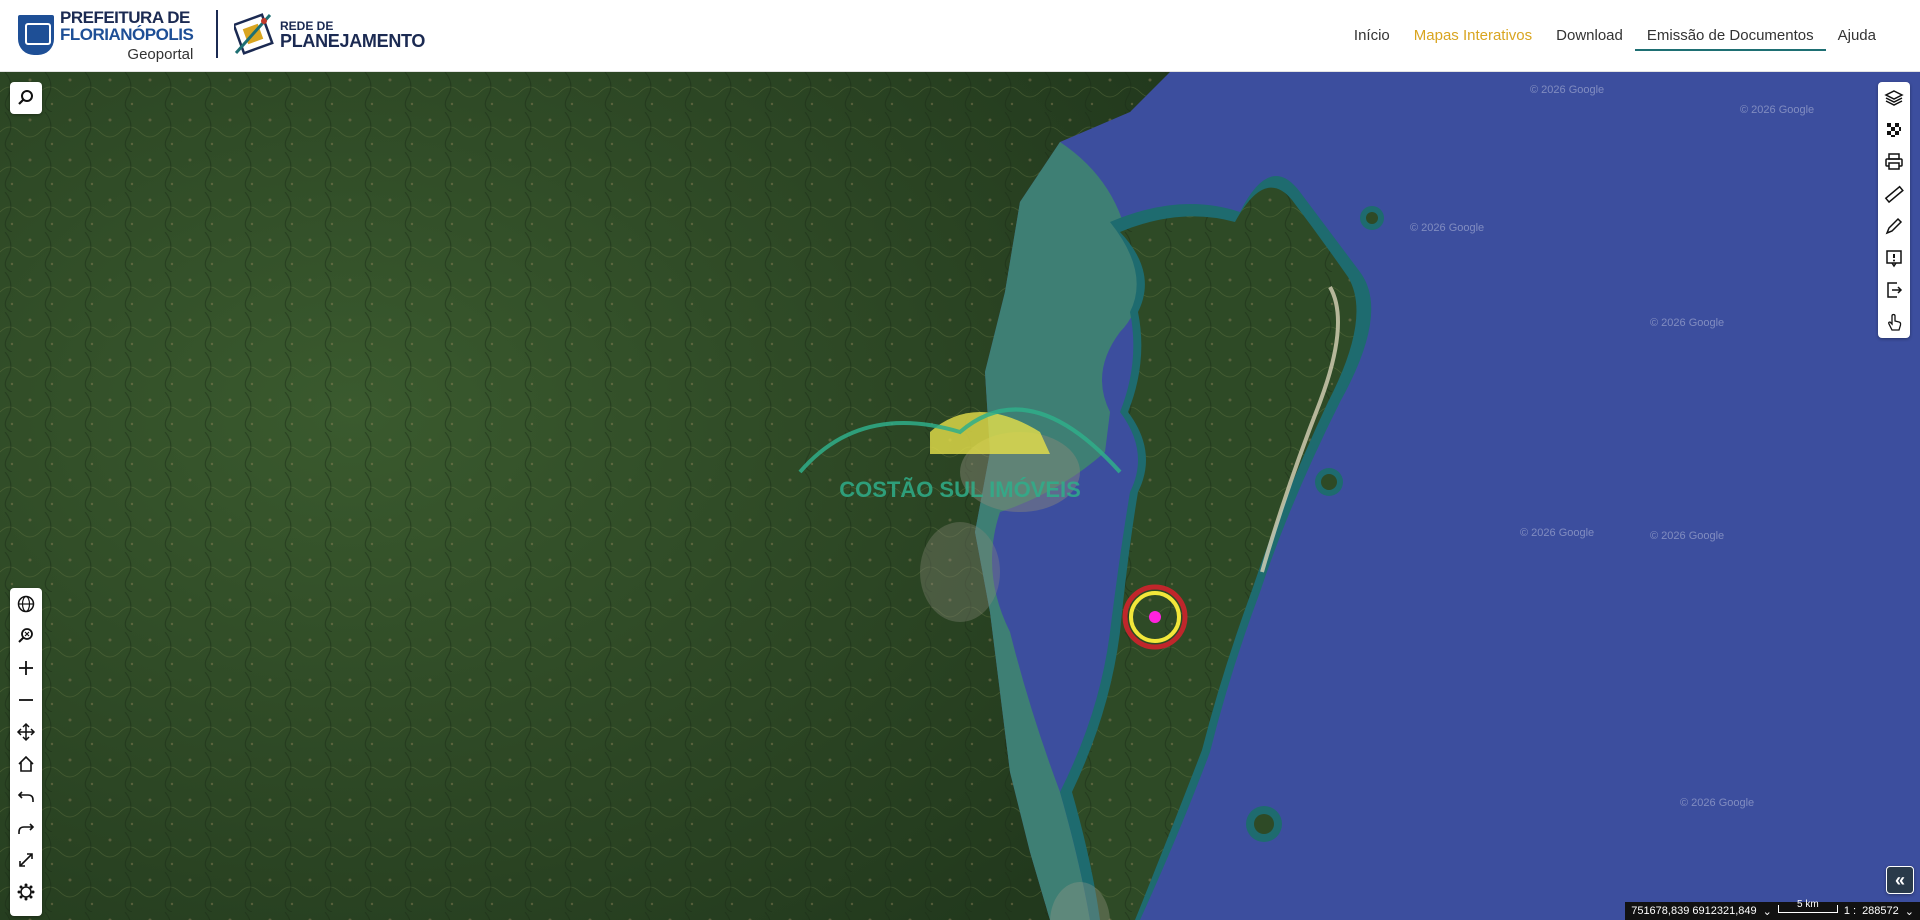 This screenshot has height=920, width=1920. I want to click on nav-mapas-interativos: Mapas Interativos, so click(1473, 36).